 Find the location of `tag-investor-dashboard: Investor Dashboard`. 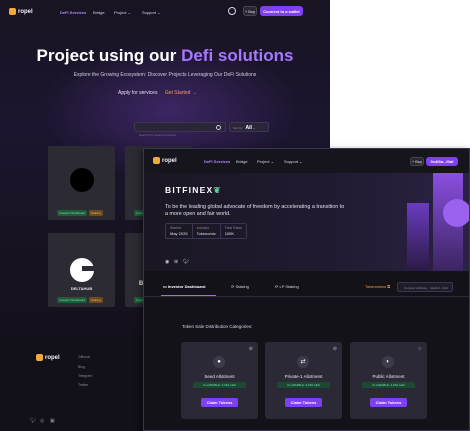

tag-investor-dashboard: Investor Dashboard is located at coordinates (72, 300).